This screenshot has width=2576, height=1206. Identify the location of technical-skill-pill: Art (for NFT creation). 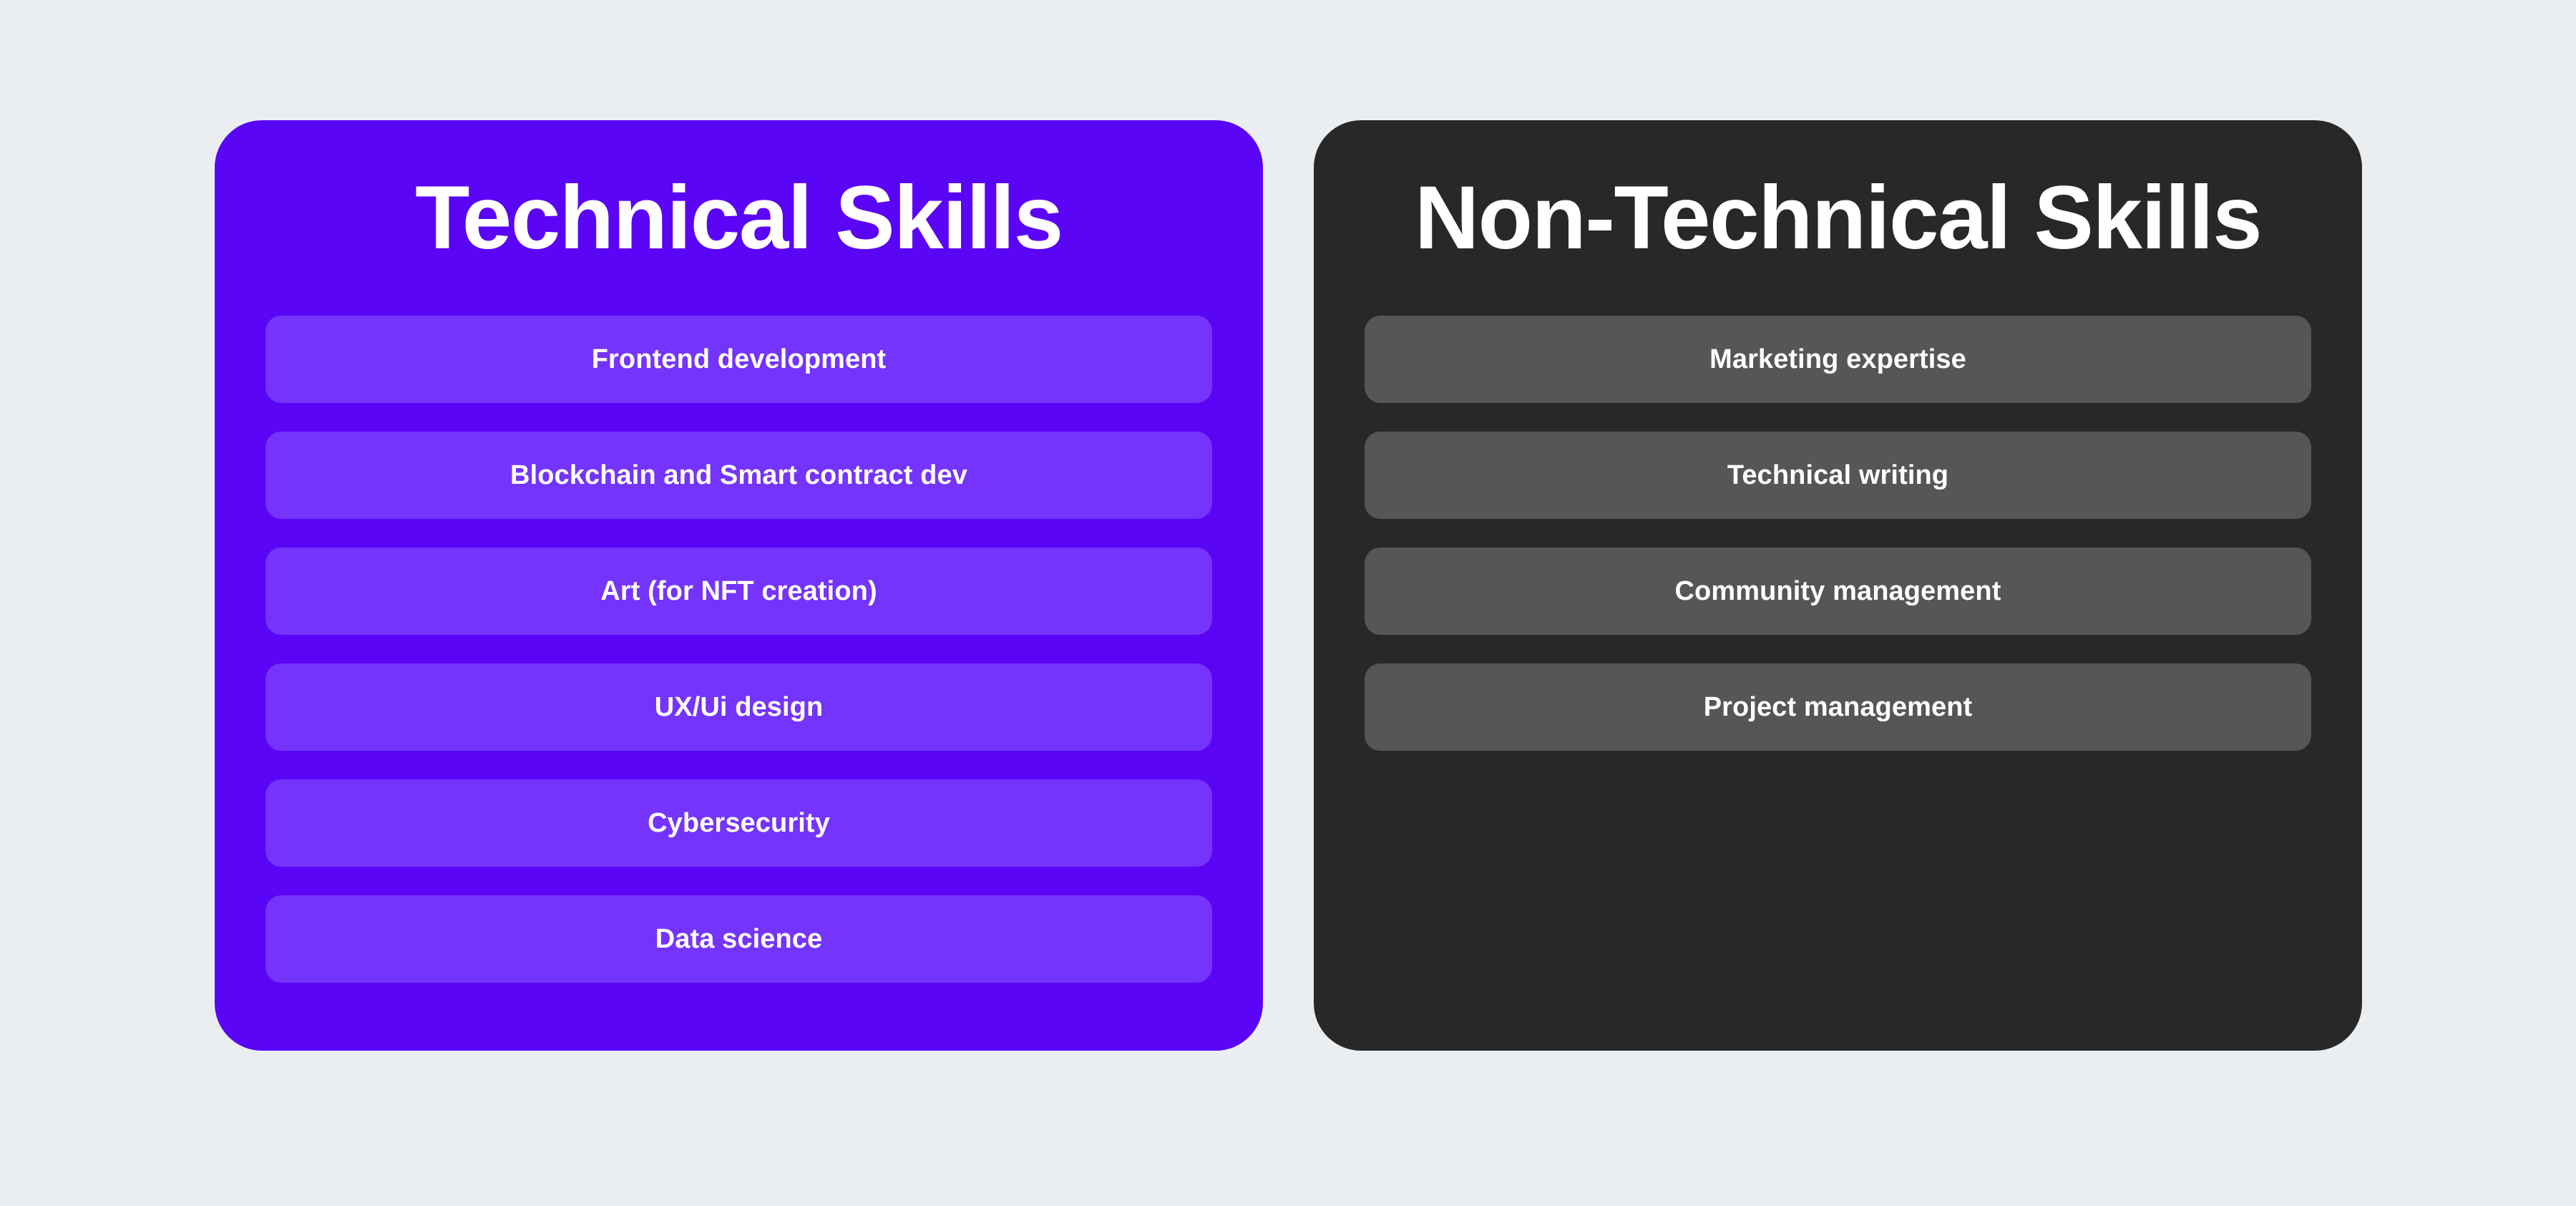
(738, 591).